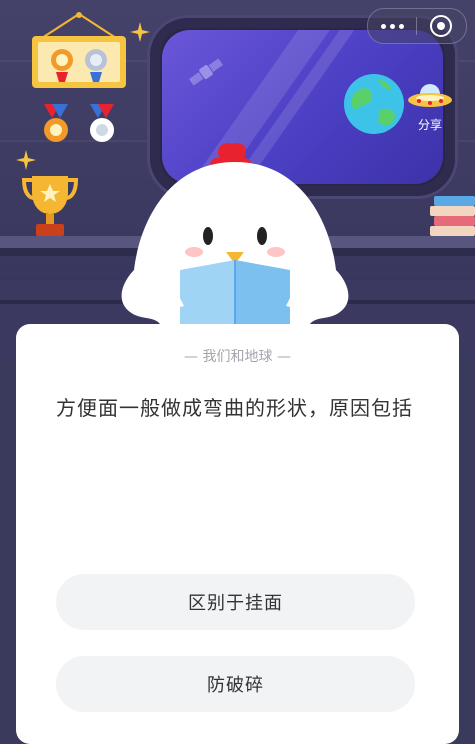 The height and width of the screenshot is (744, 475). I want to click on option-button: 区别于挂面, so click(235, 602).